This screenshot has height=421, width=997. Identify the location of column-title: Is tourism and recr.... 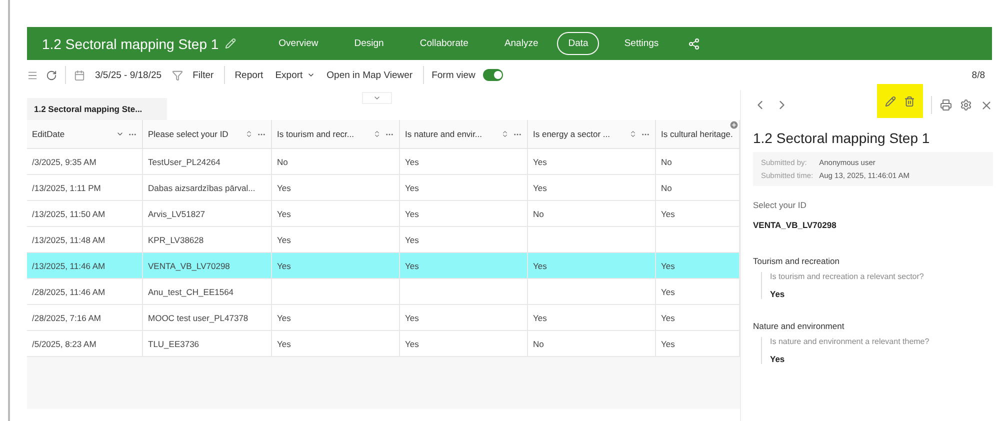
(323, 134).